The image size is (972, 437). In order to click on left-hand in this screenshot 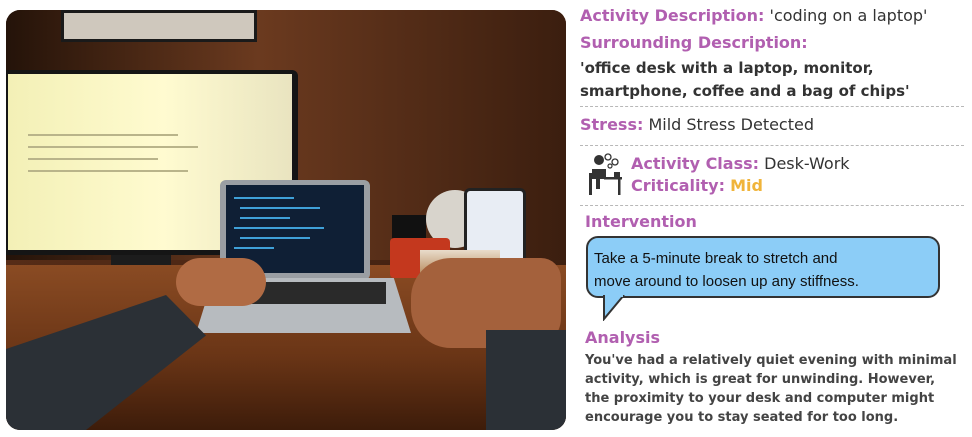, I will do `click(221, 282)`.